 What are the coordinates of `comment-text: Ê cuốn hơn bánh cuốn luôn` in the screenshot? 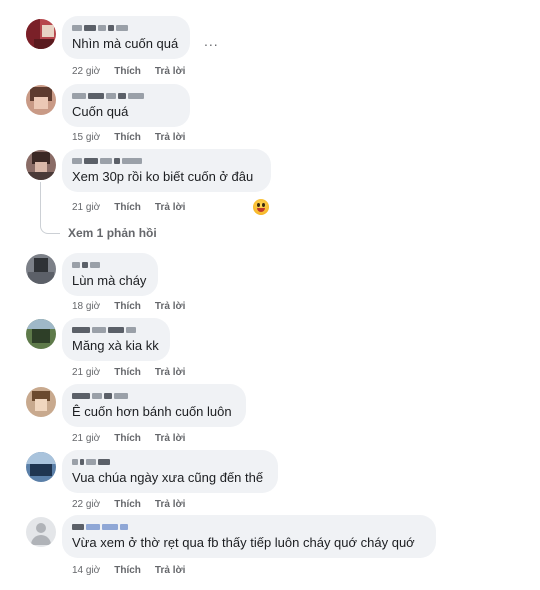 It's located at (152, 411).